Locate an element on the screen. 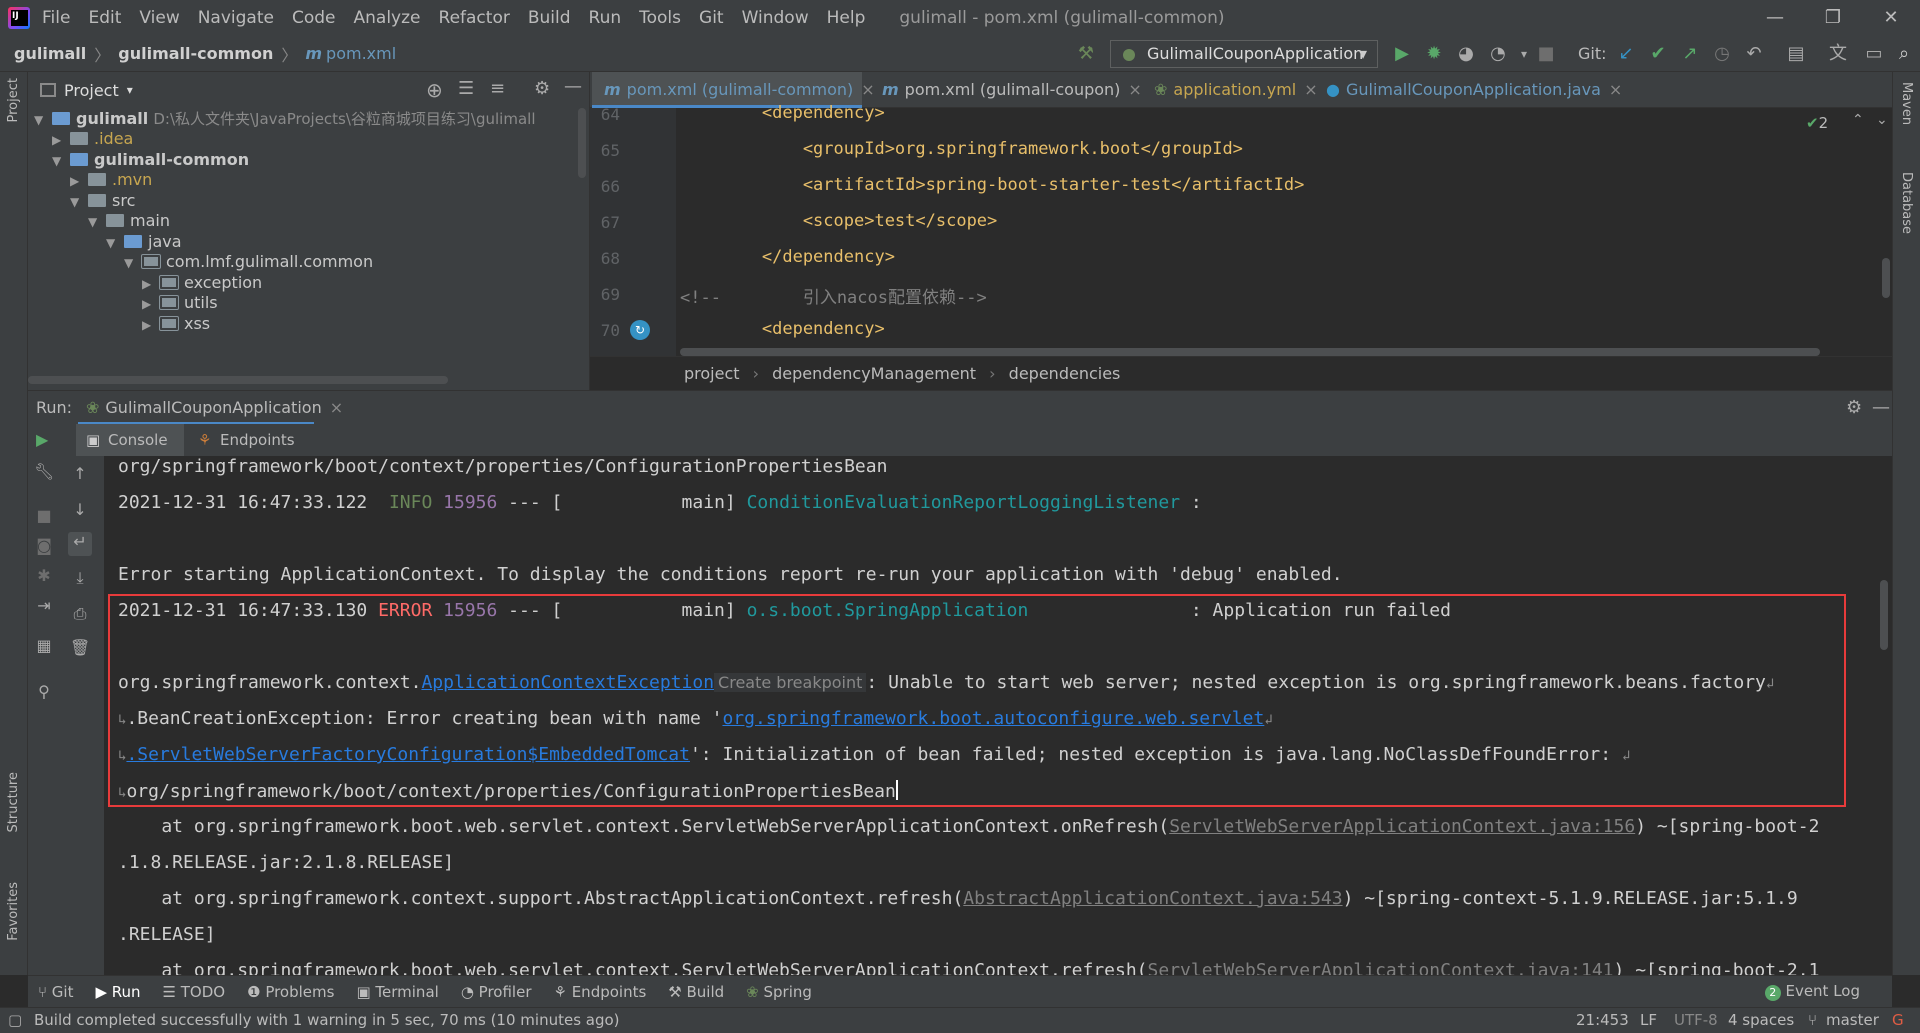  menu-analyze: Analyze is located at coordinates (387, 18).